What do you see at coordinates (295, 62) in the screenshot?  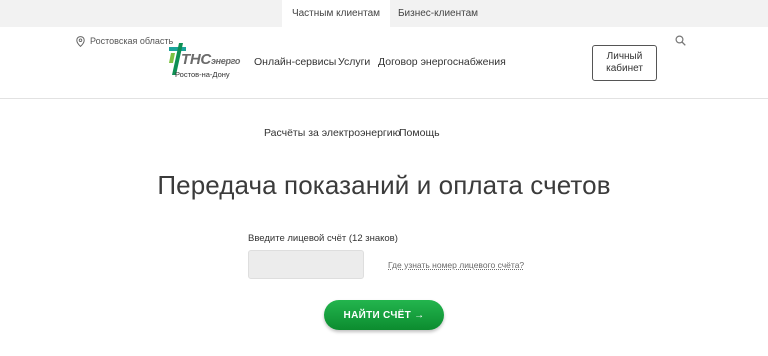 I see `nav-online-services: Онлайн-сервисы` at bounding box center [295, 62].